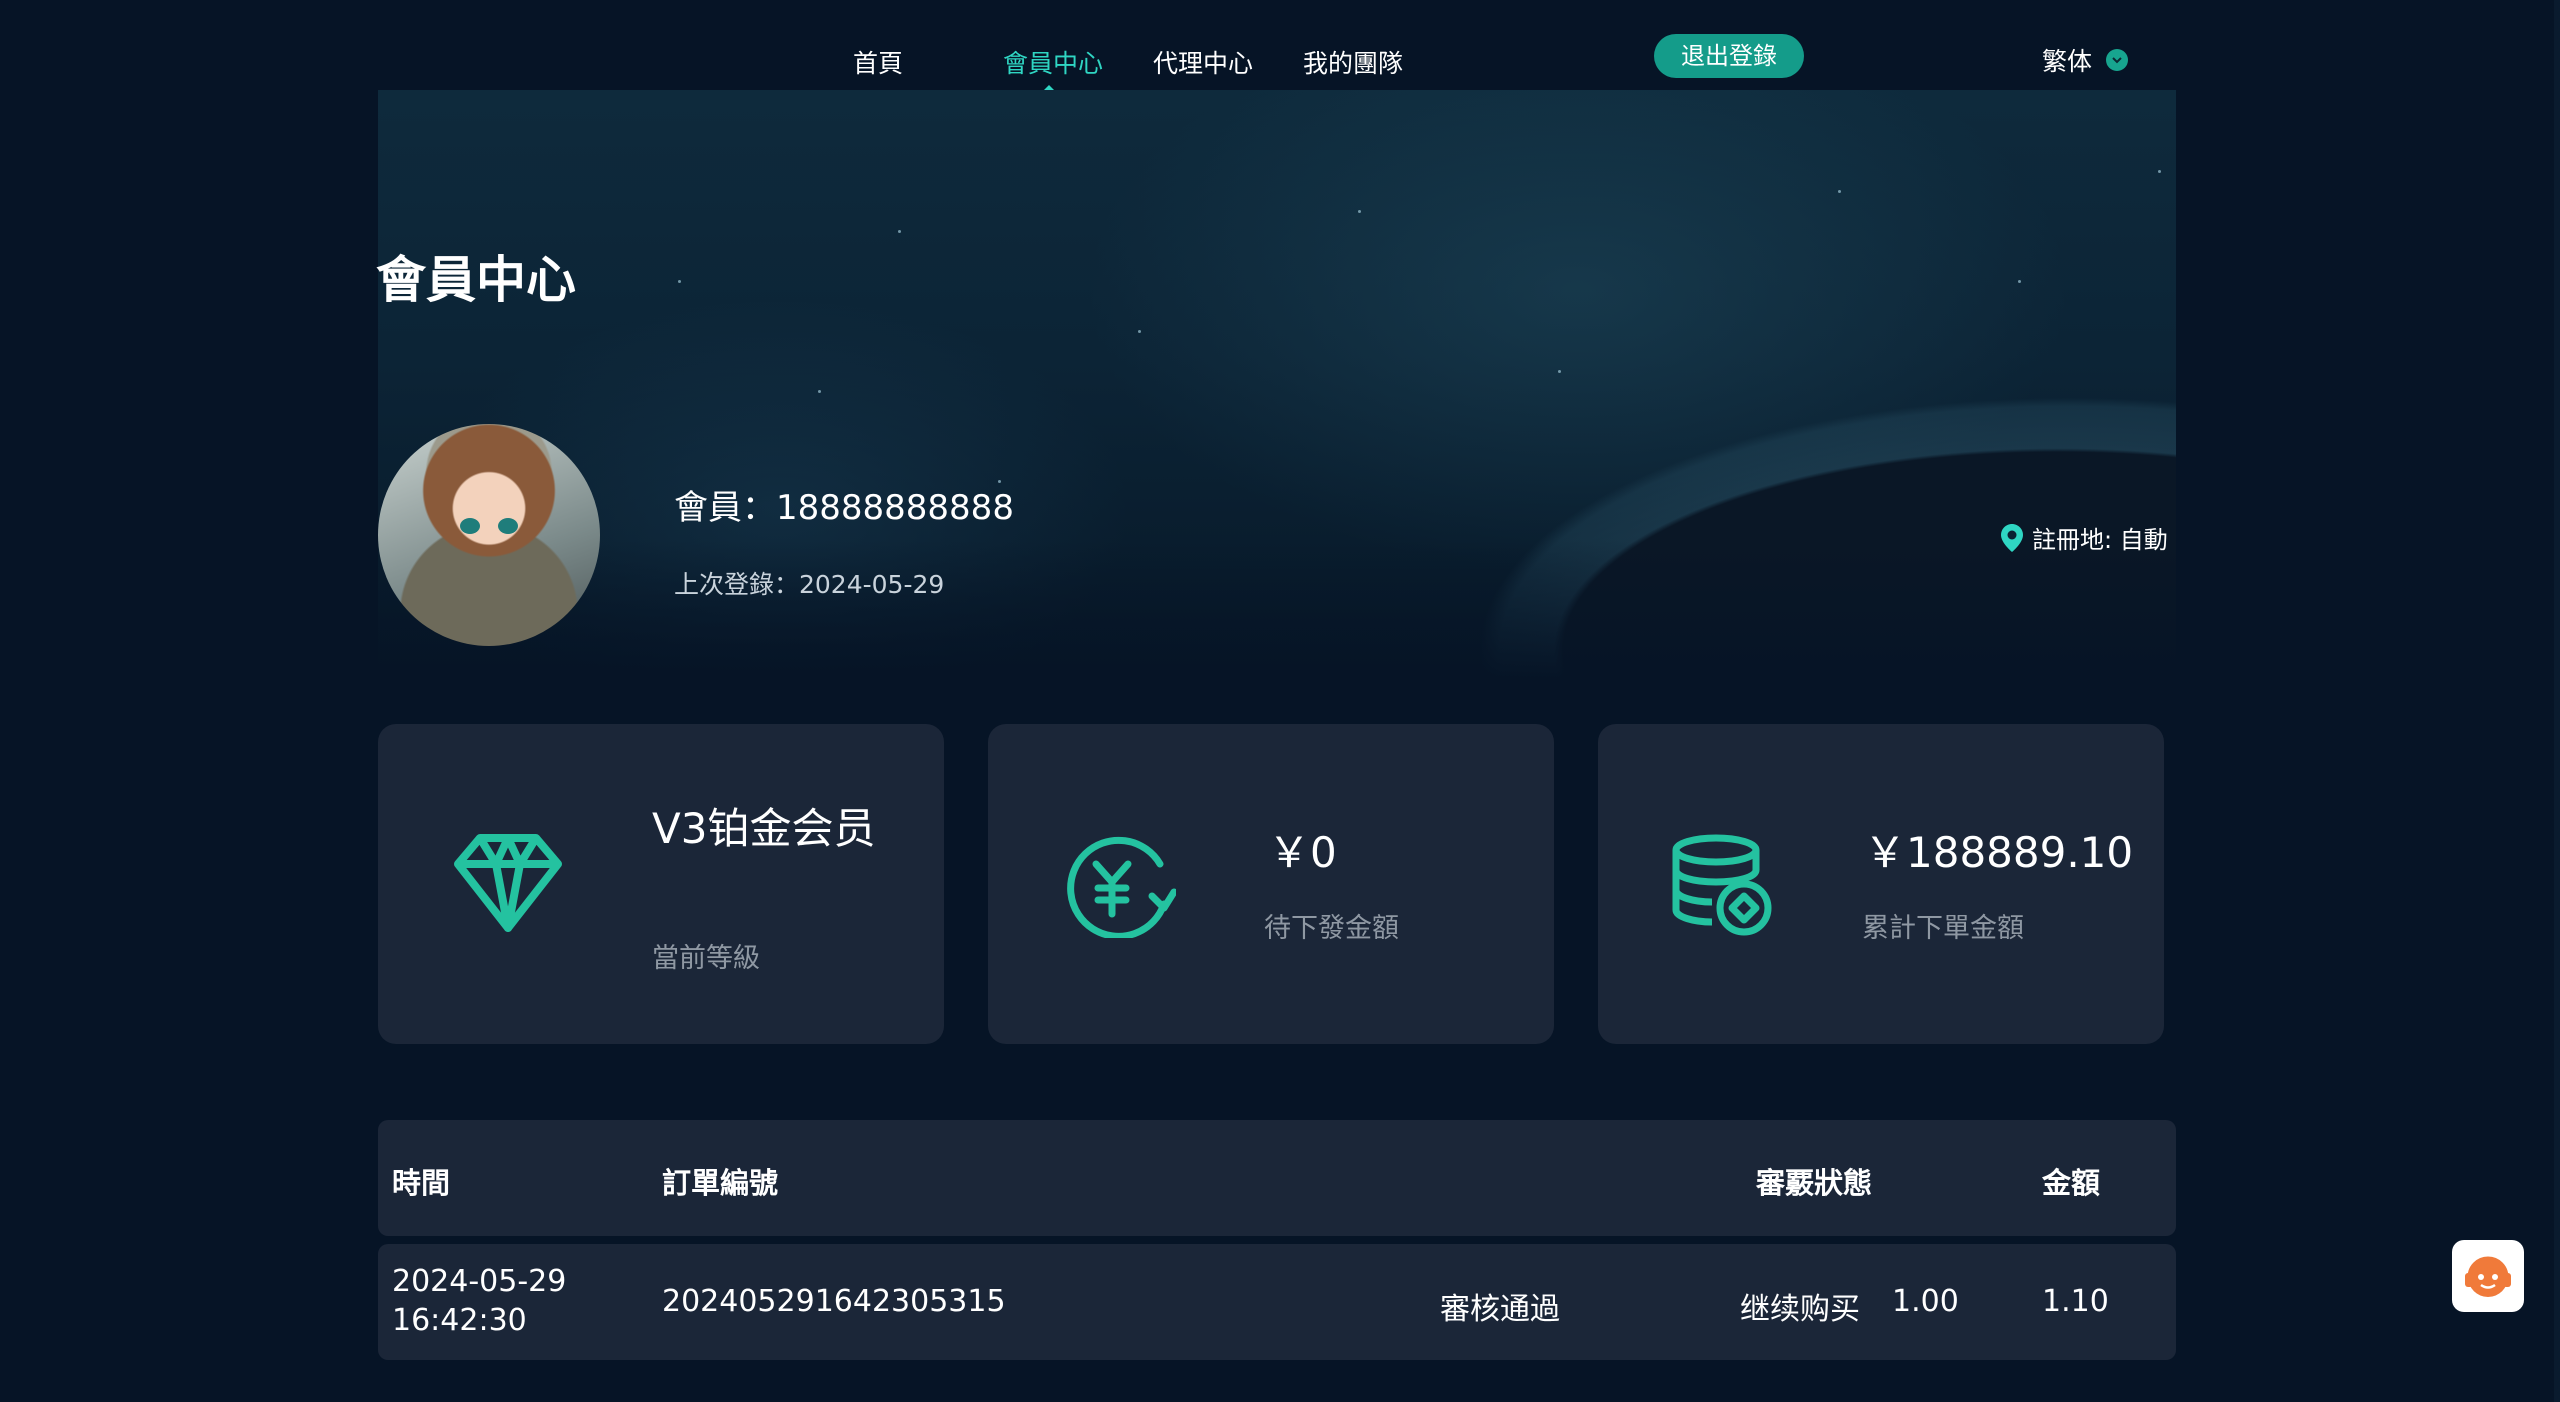 This screenshot has height=1402, width=2560. I want to click on row-amount-a: 1.00, so click(1925, 1301).